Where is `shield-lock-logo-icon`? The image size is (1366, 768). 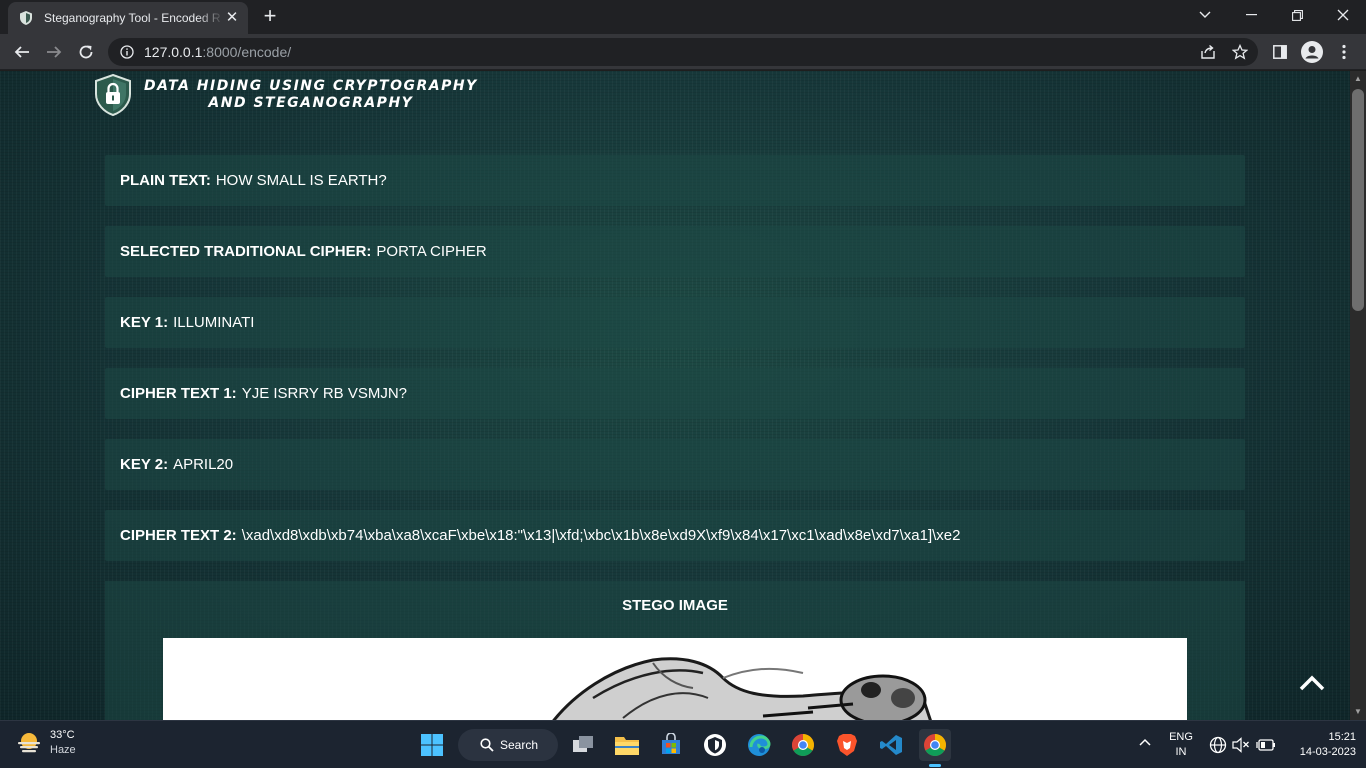
shield-lock-logo-icon is located at coordinates (113, 95).